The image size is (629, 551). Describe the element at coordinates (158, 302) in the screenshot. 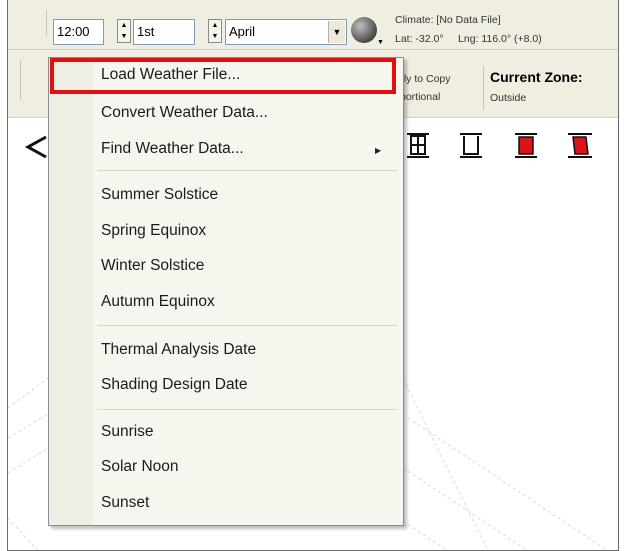

I see `menu-item-autumn-equinox: Autumn Equinox` at that location.